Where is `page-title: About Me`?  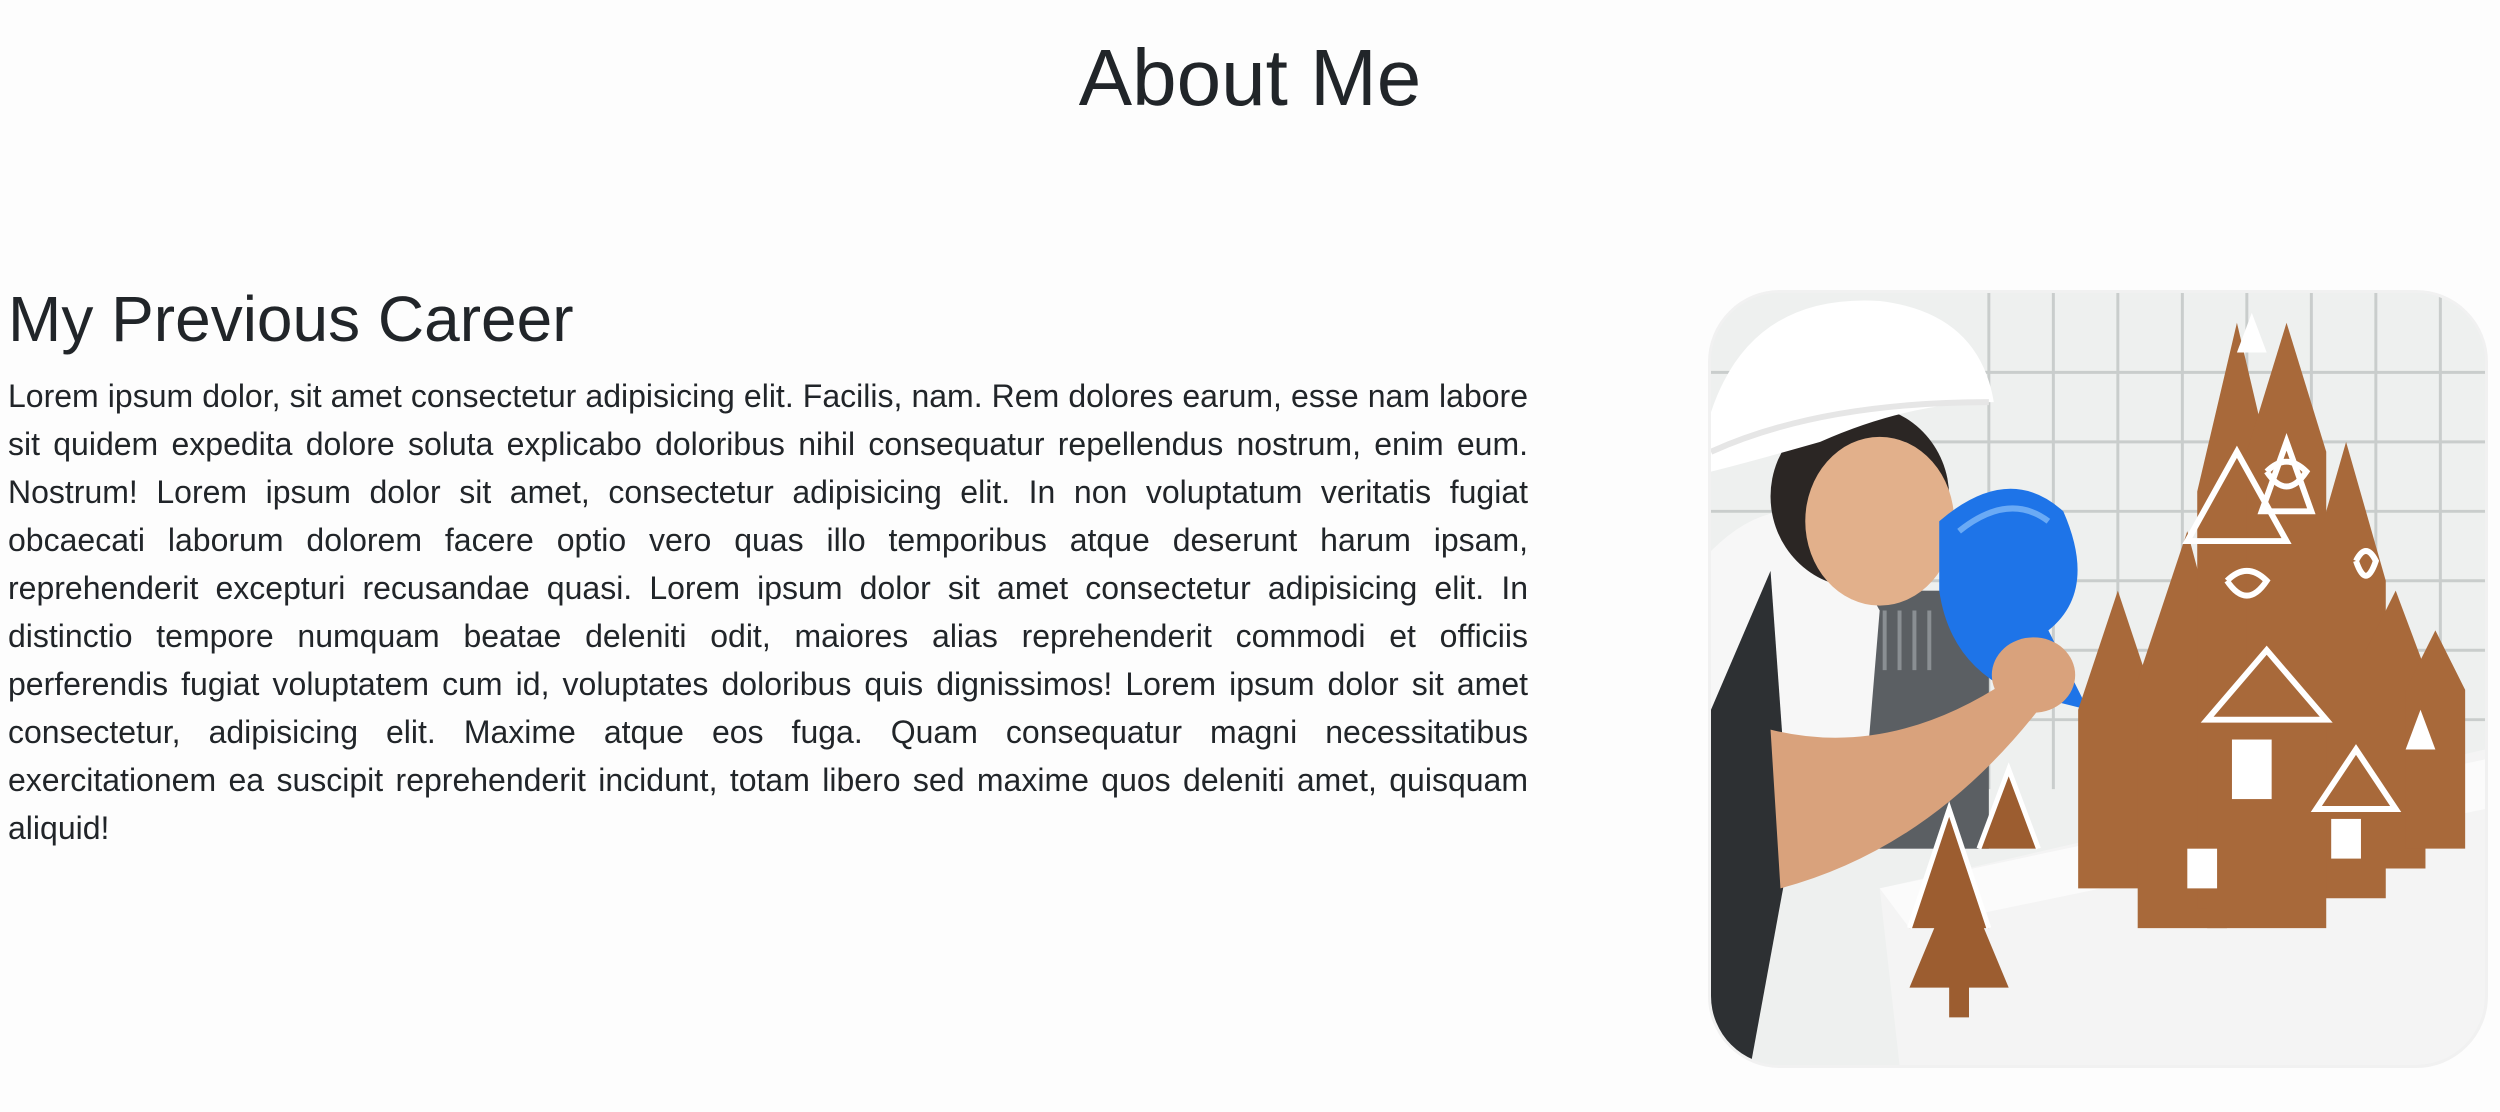 page-title: About Me is located at coordinates (1250, 77).